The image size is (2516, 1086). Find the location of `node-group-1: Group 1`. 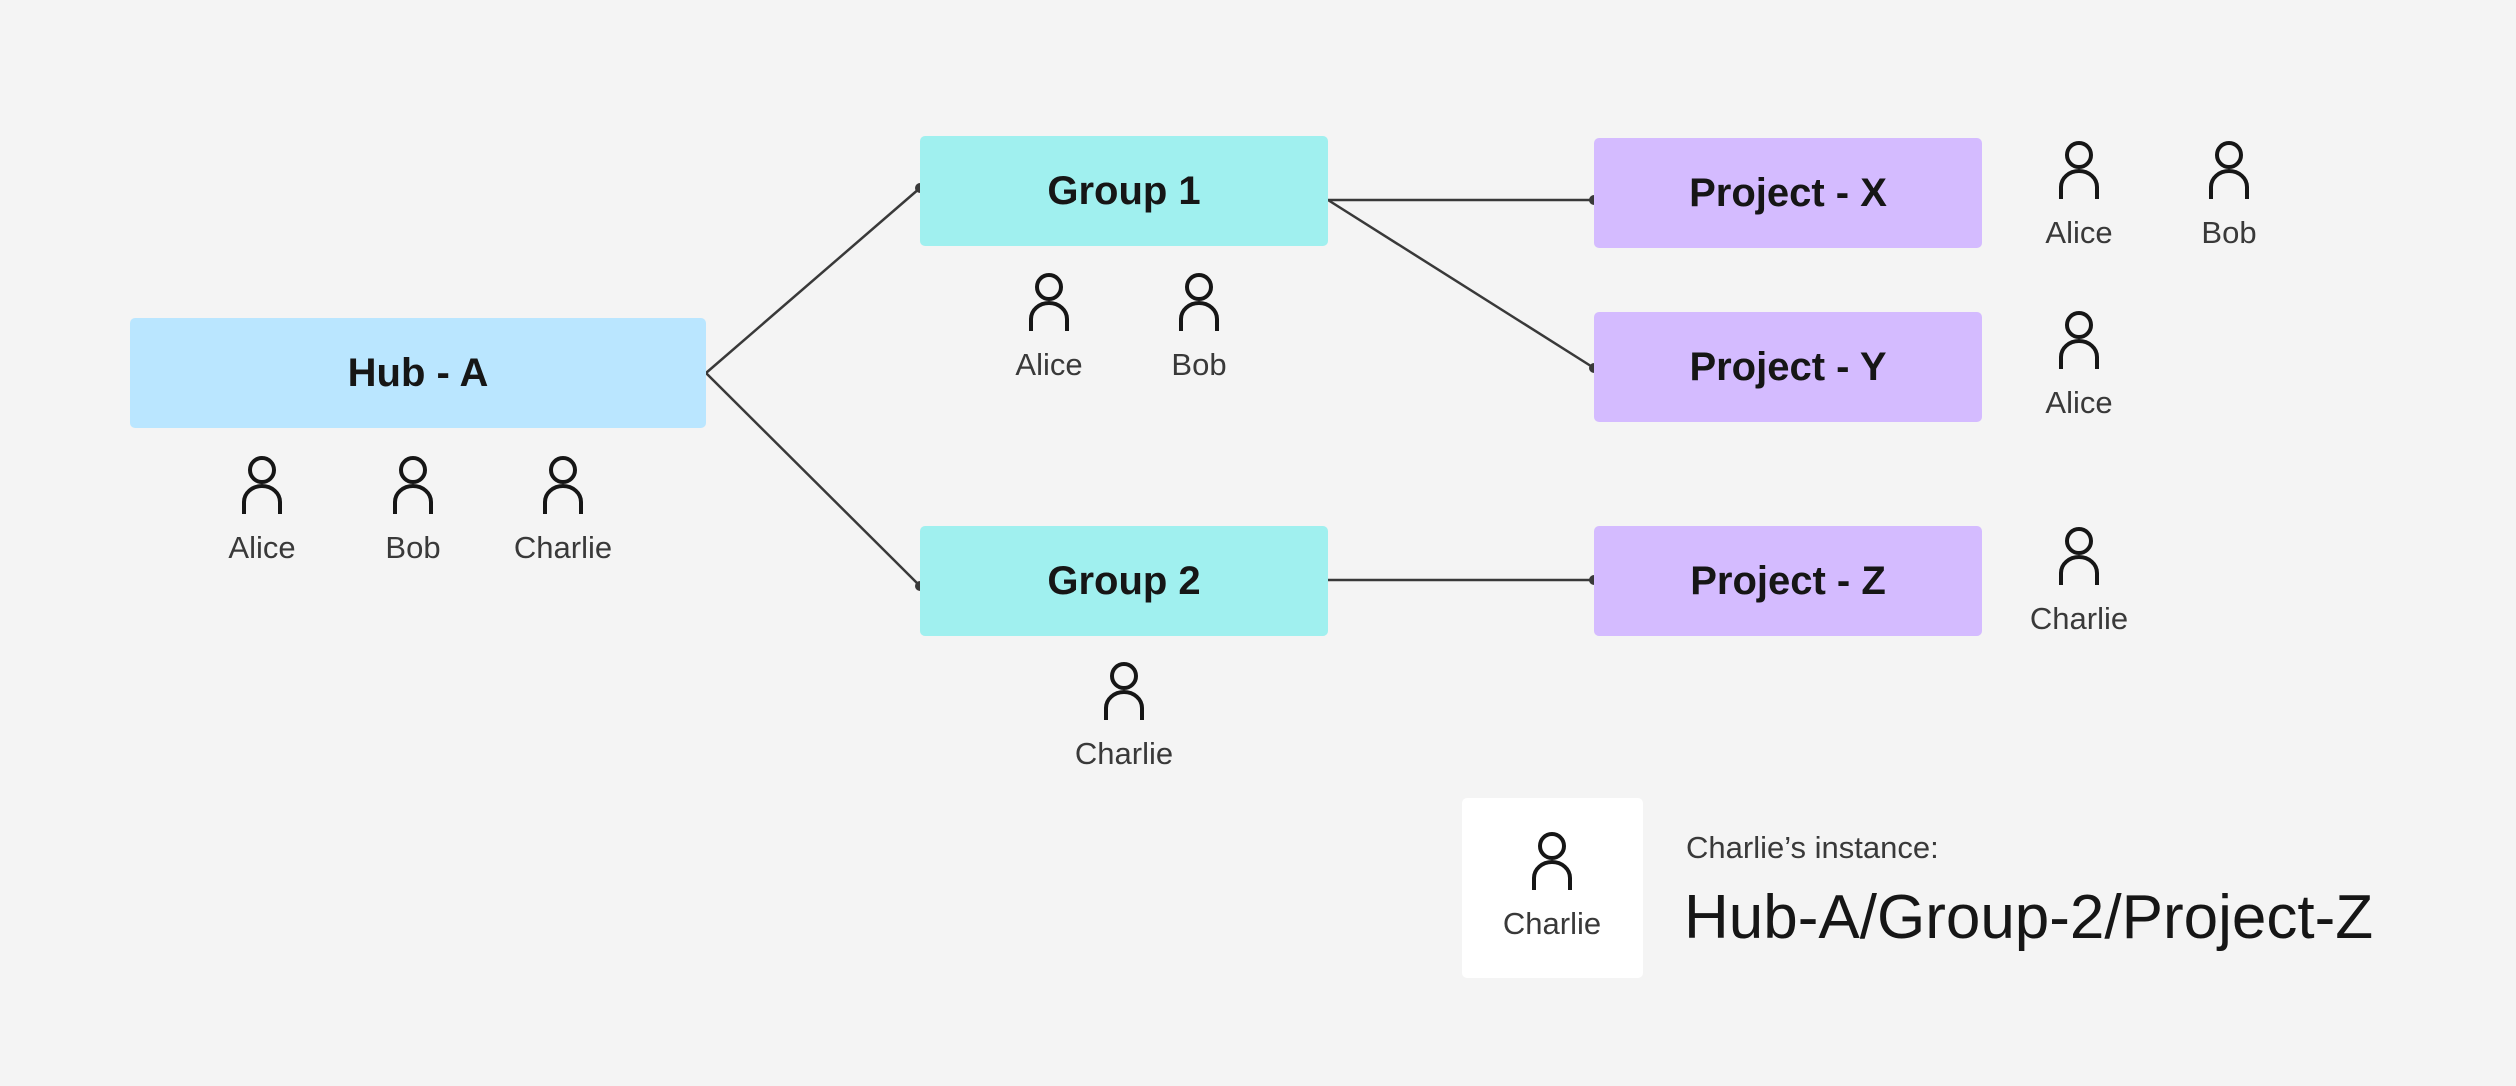

node-group-1: Group 1 is located at coordinates (1124, 191).